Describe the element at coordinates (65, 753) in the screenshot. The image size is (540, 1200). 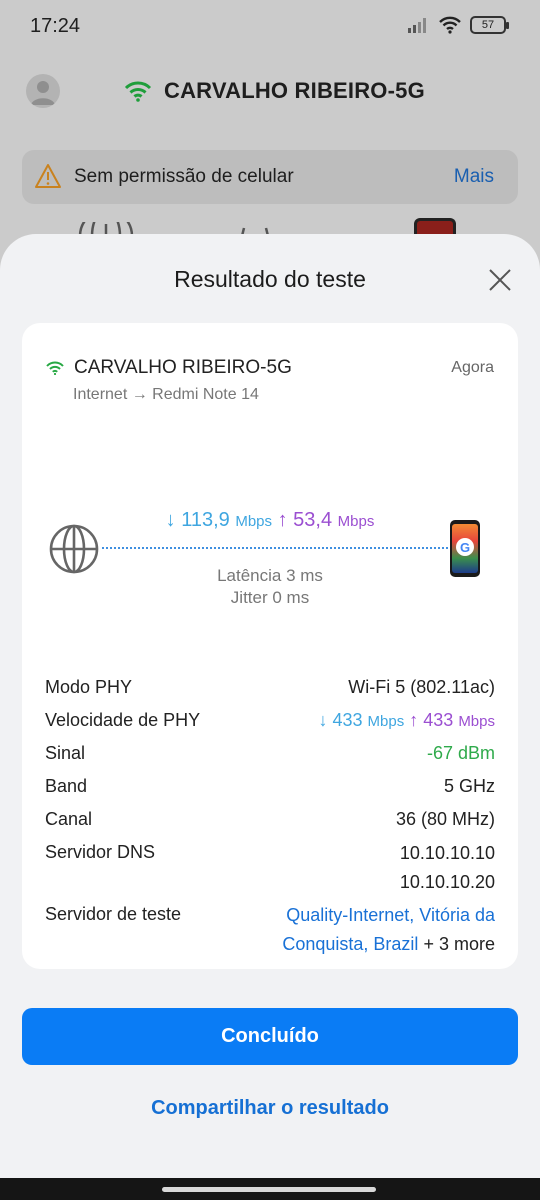
I see `detail-label: Sinal` at that location.